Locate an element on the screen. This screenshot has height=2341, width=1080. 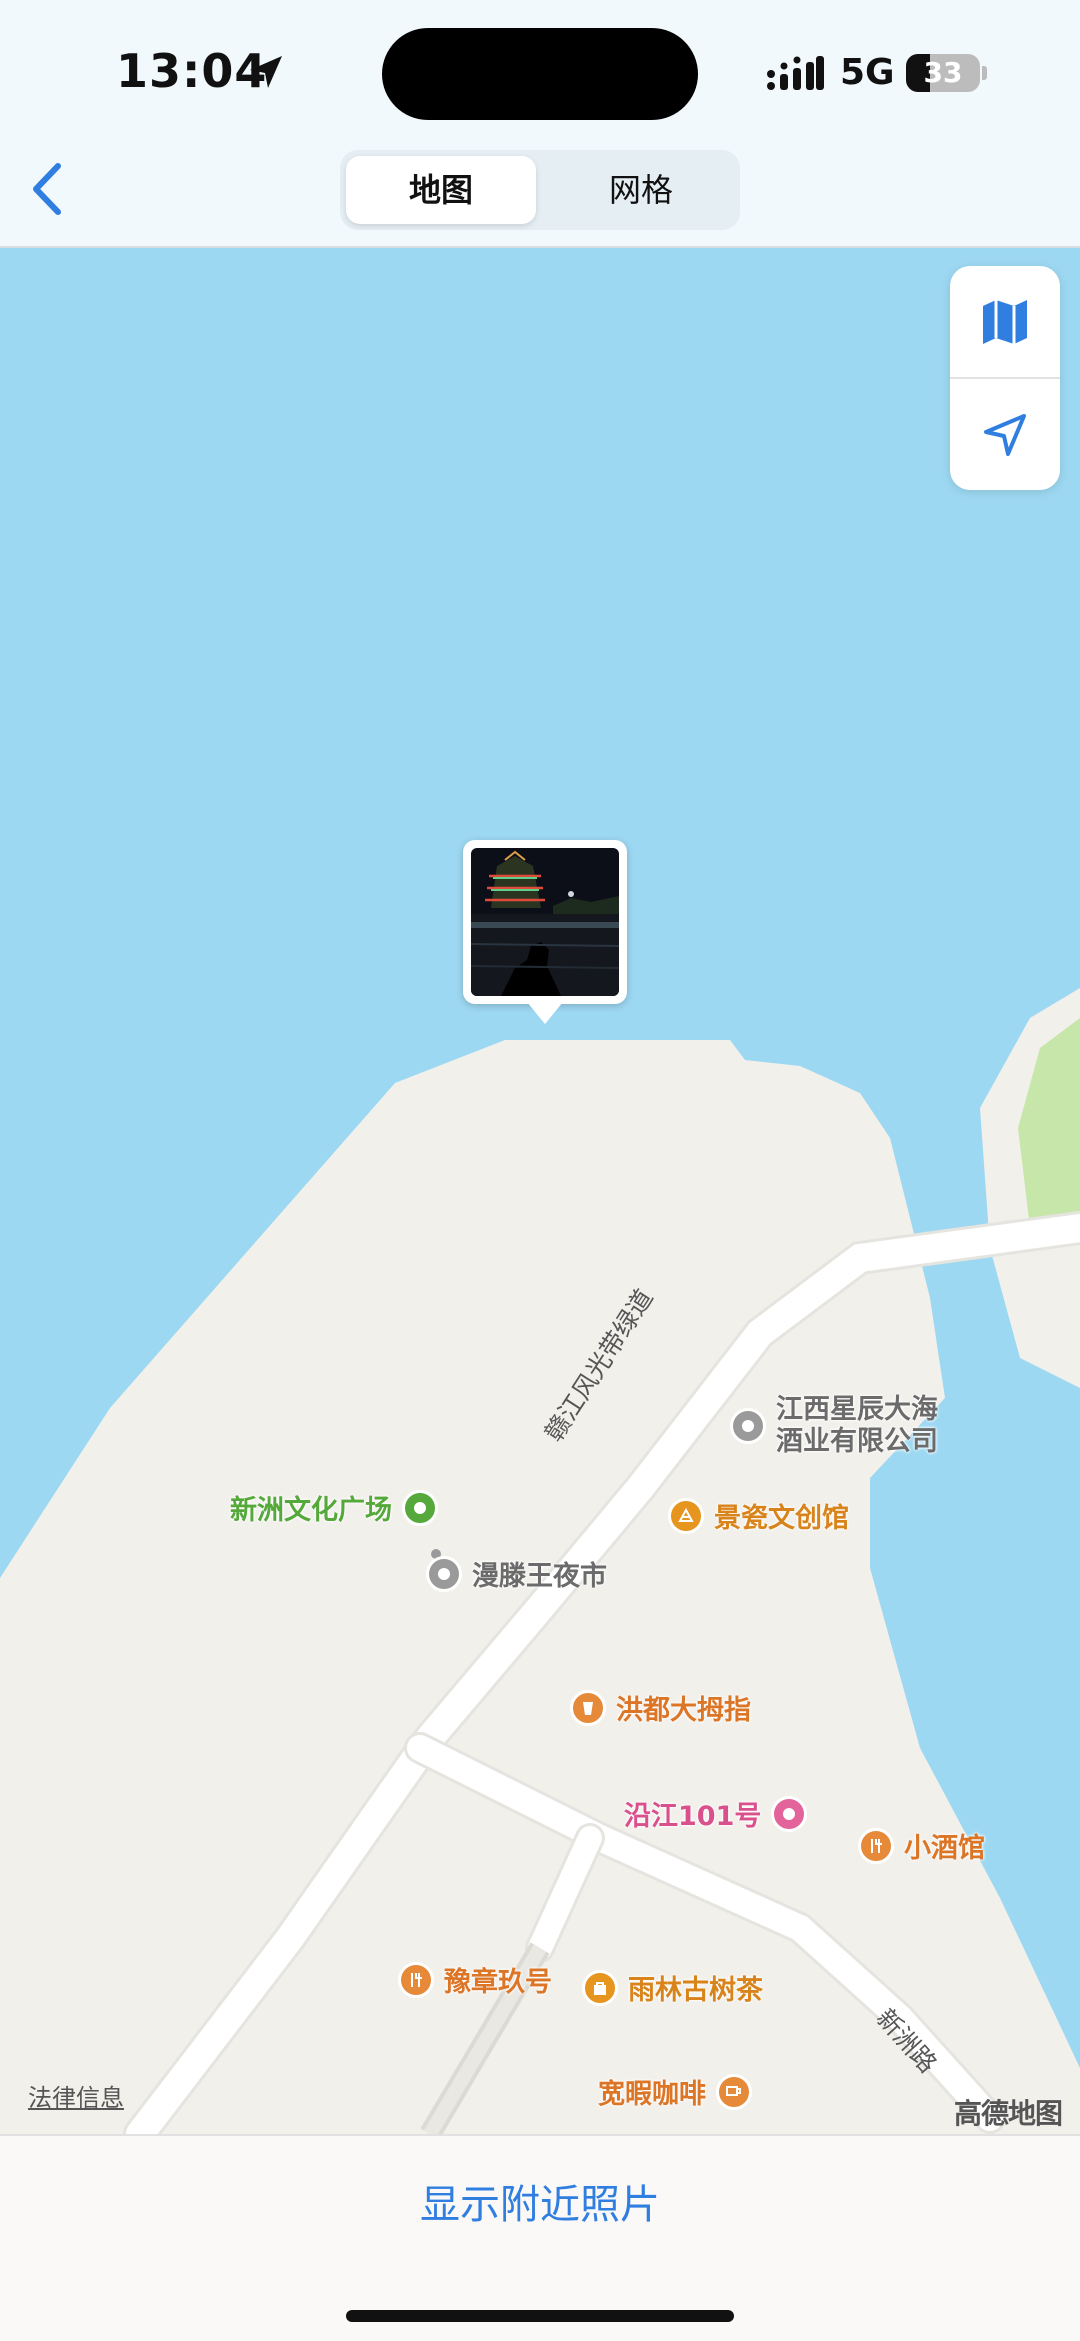
poi-label: 豫章玖号 is located at coordinates (498, 1982).